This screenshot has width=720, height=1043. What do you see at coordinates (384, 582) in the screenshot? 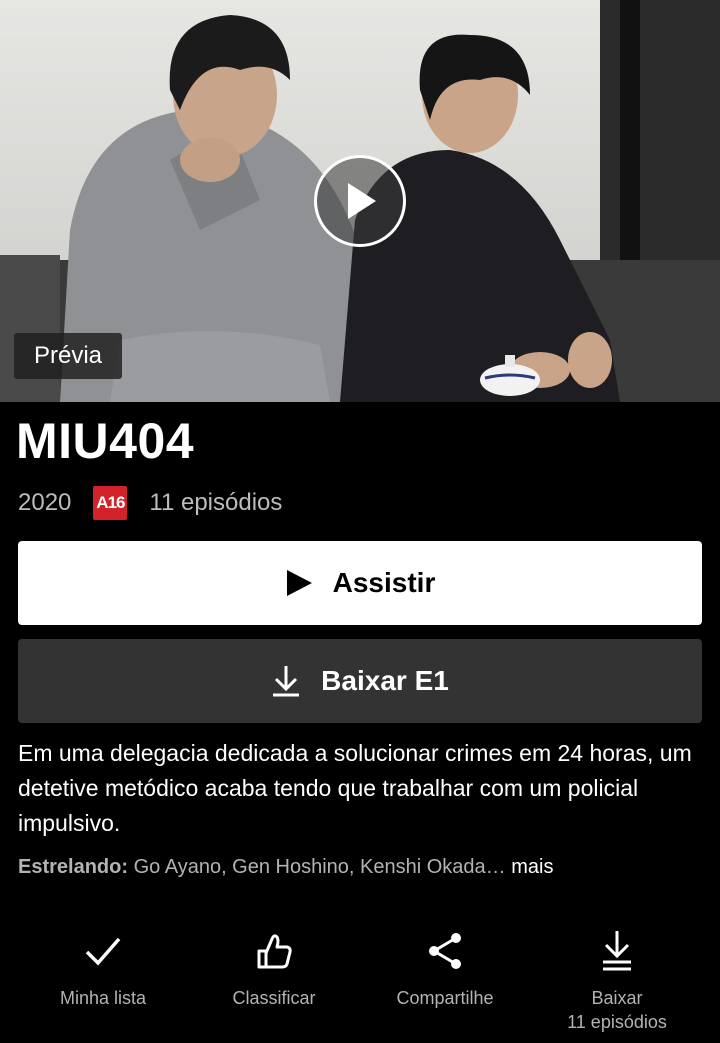
I see `play-button-label: Assistir` at bounding box center [384, 582].